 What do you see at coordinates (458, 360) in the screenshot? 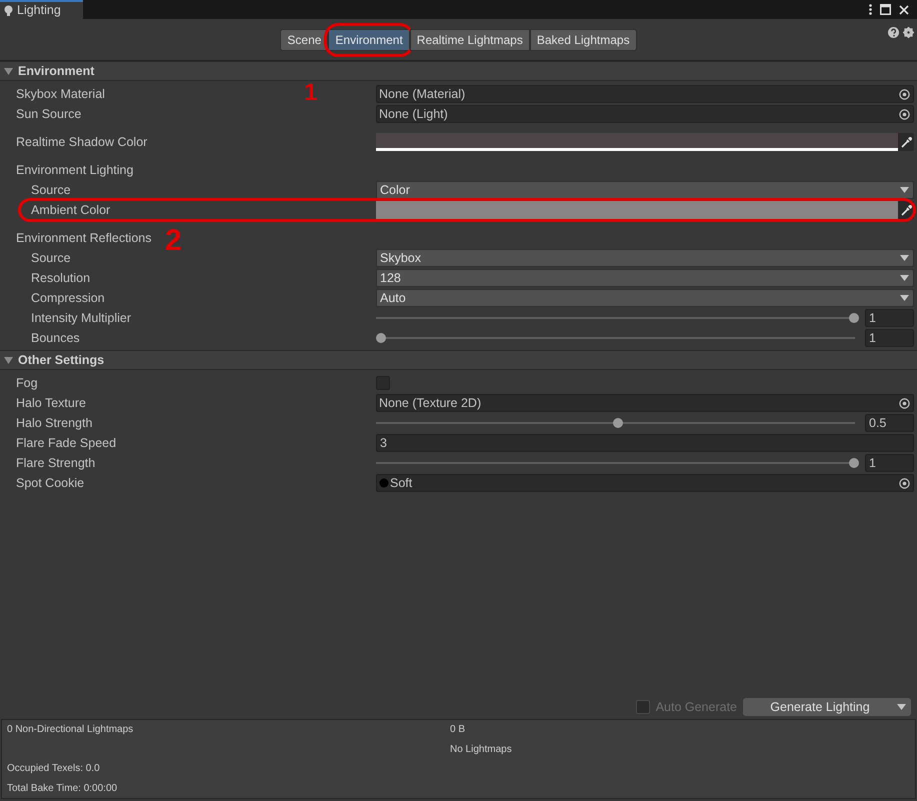
I see `section-header: Other Settings` at bounding box center [458, 360].